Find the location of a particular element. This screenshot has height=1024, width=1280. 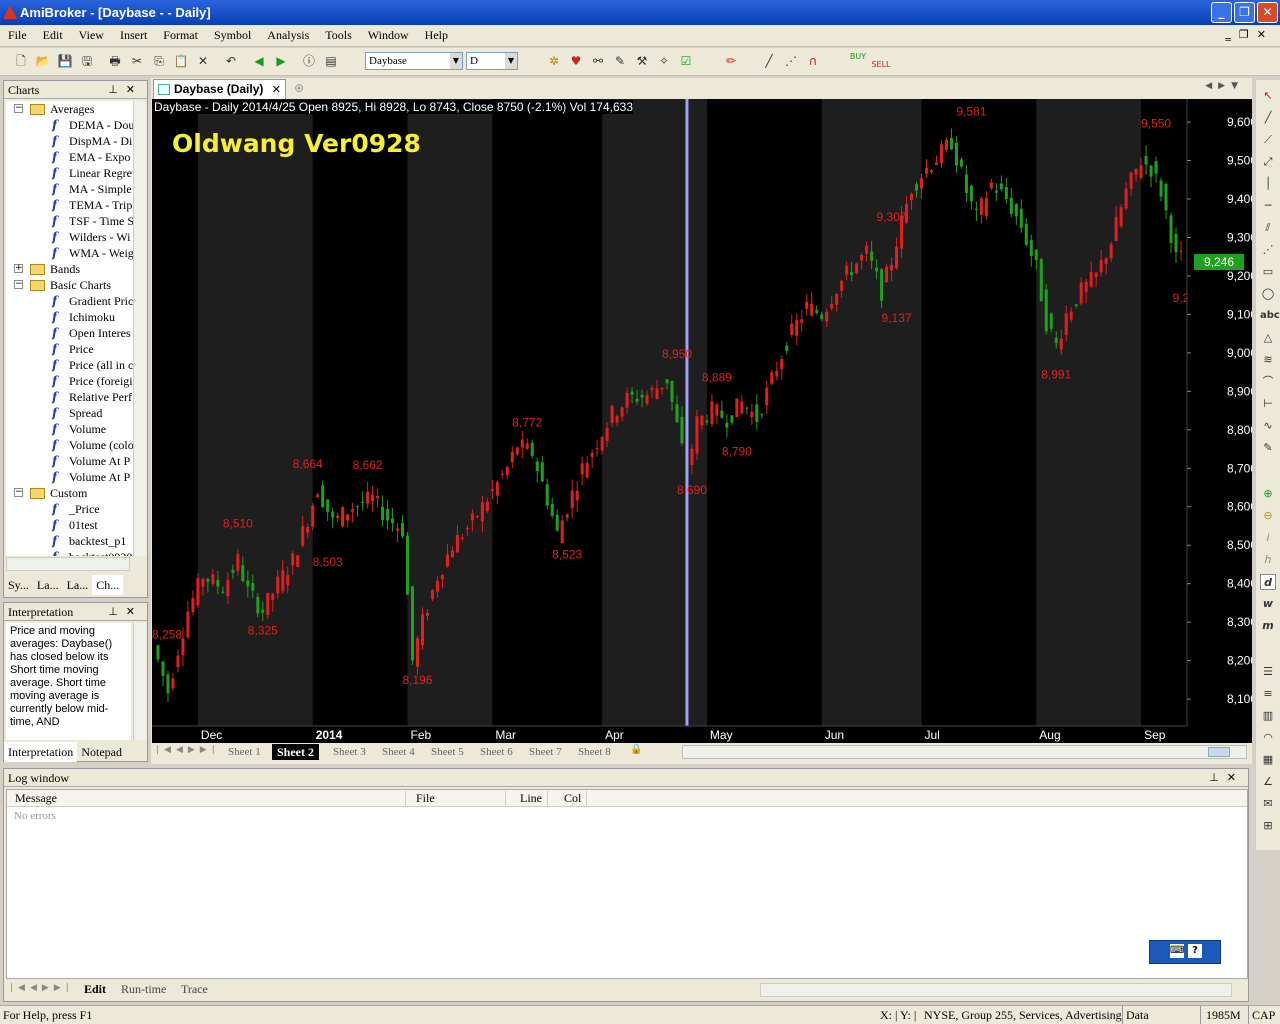

cycles-icon: ⊢ is located at coordinates (1268, 404).